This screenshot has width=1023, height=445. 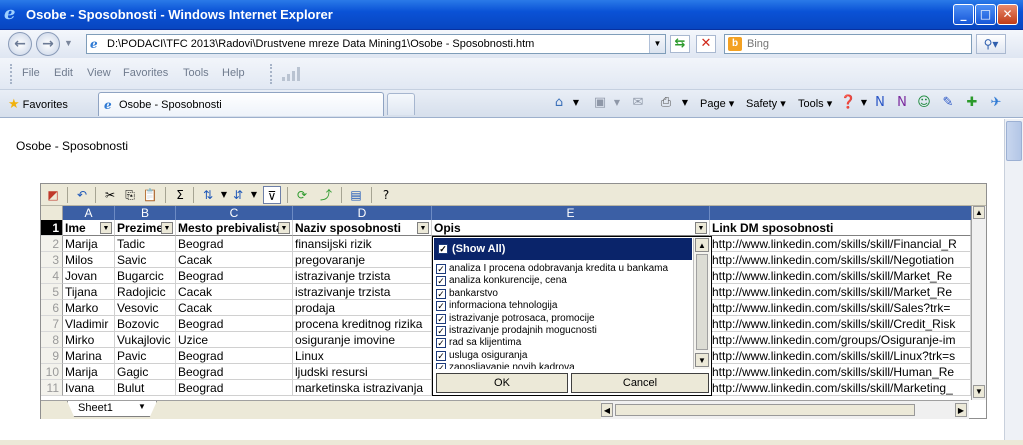 What do you see at coordinates (356, 195) in the screenshot?
I see `commands-options-icon: ▤` at bounding box center [356, 195].